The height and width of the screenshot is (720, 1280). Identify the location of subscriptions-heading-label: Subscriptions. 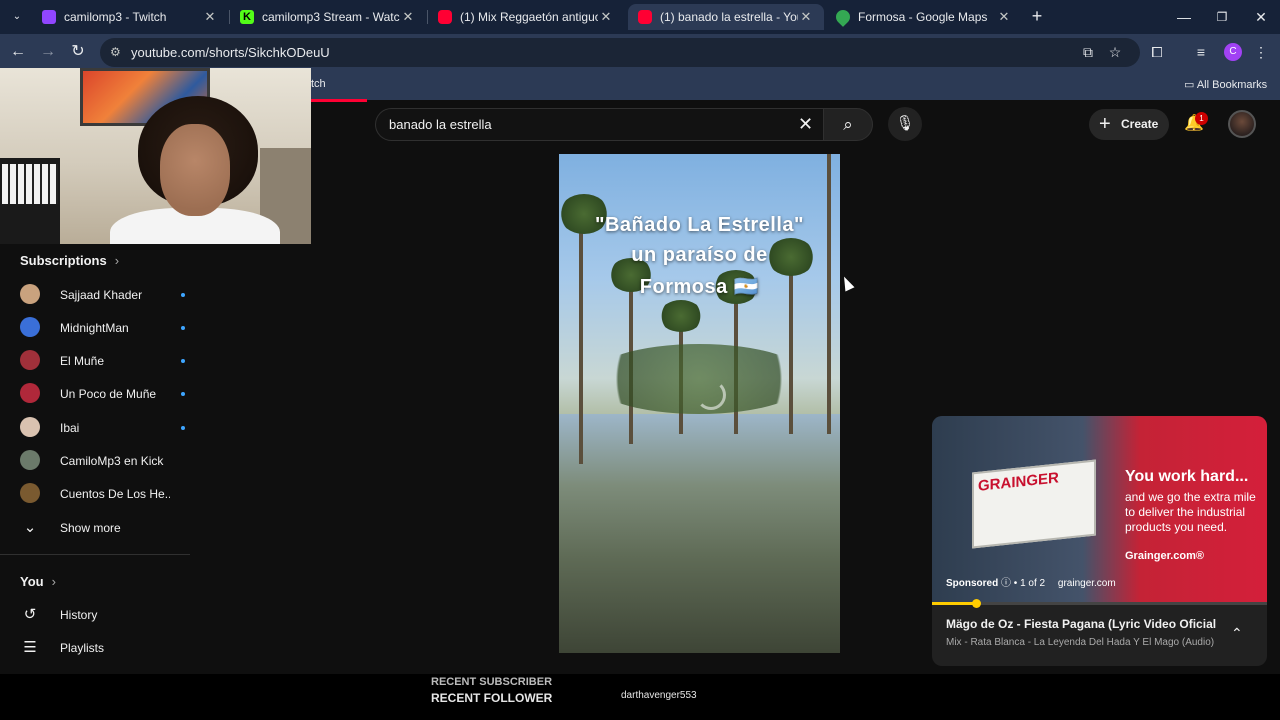
(63, 260).